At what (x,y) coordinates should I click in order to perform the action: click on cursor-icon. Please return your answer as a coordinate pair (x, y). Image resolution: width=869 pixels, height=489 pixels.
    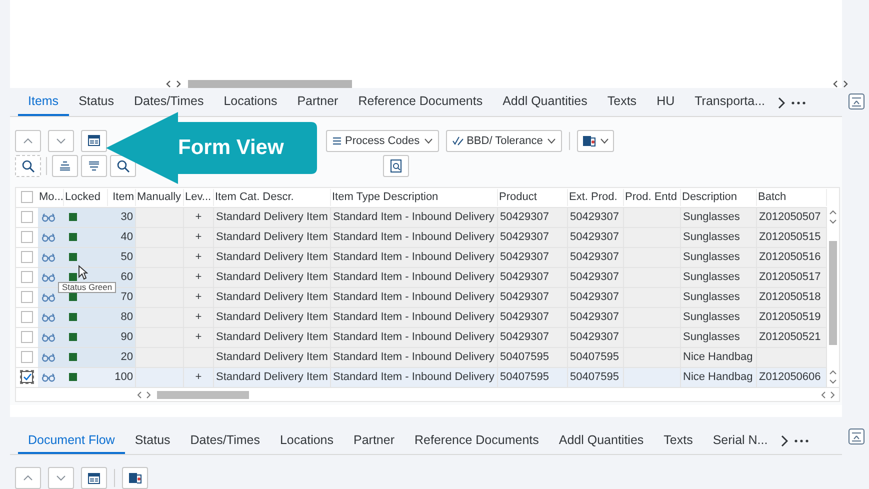
    Looking at the image, I should click on (83, 272).